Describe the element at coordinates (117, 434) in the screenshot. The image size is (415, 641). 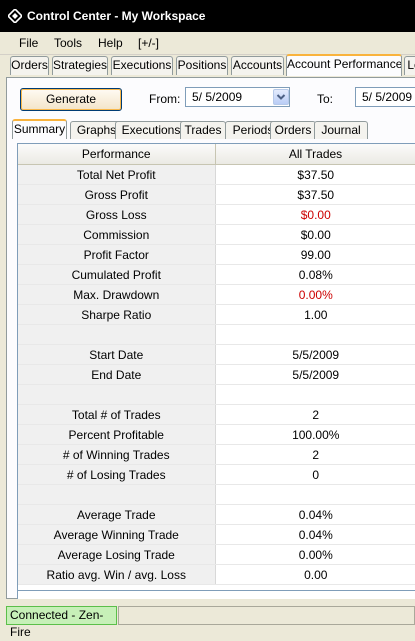
I see `row-metric-label: Percent Profitable` at that location.